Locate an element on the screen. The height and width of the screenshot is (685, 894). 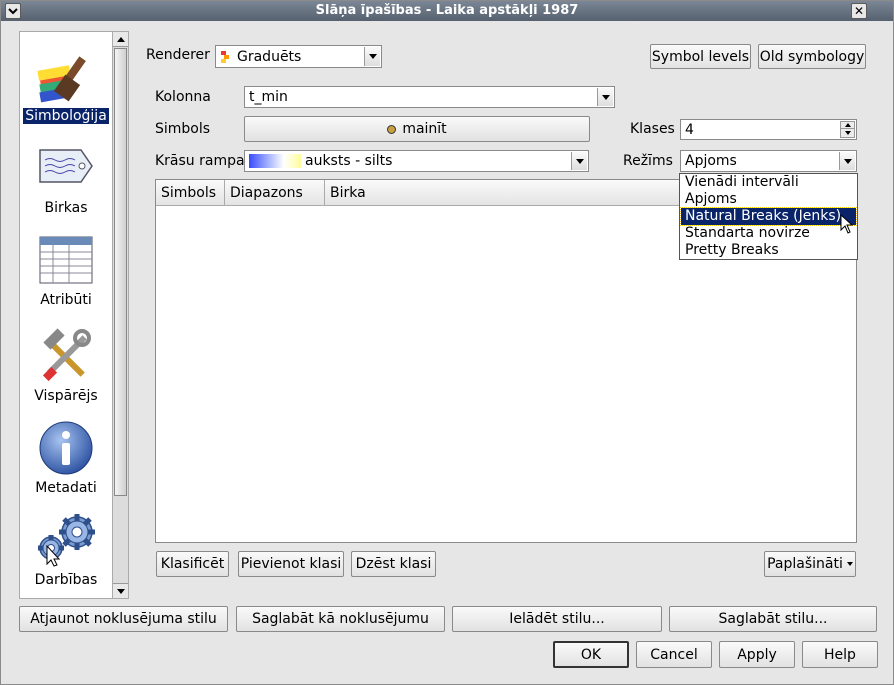
delete-class-button: Dzēst klasi is located at coordinates (393, 564).